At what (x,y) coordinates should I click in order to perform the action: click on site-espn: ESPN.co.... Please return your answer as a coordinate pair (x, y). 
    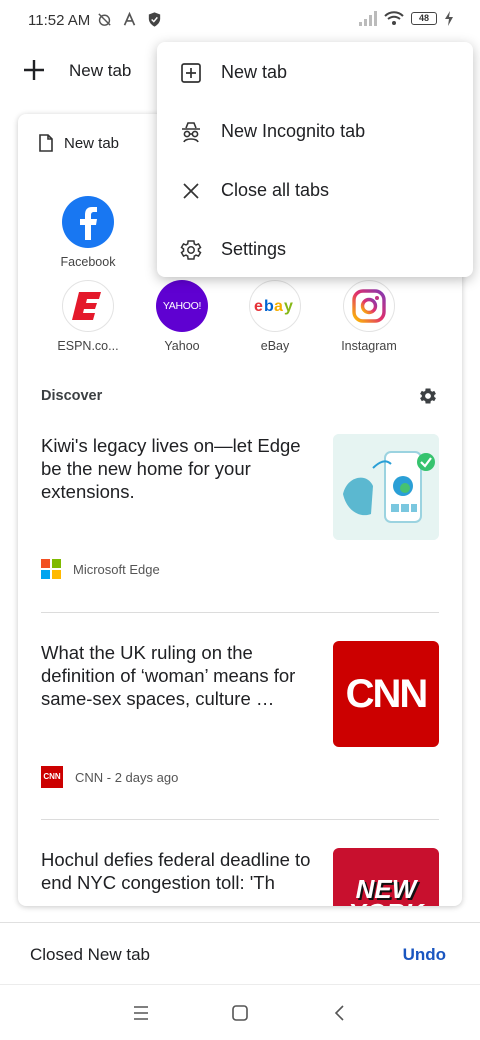
    Looking at the image, I should click on (88, 316).